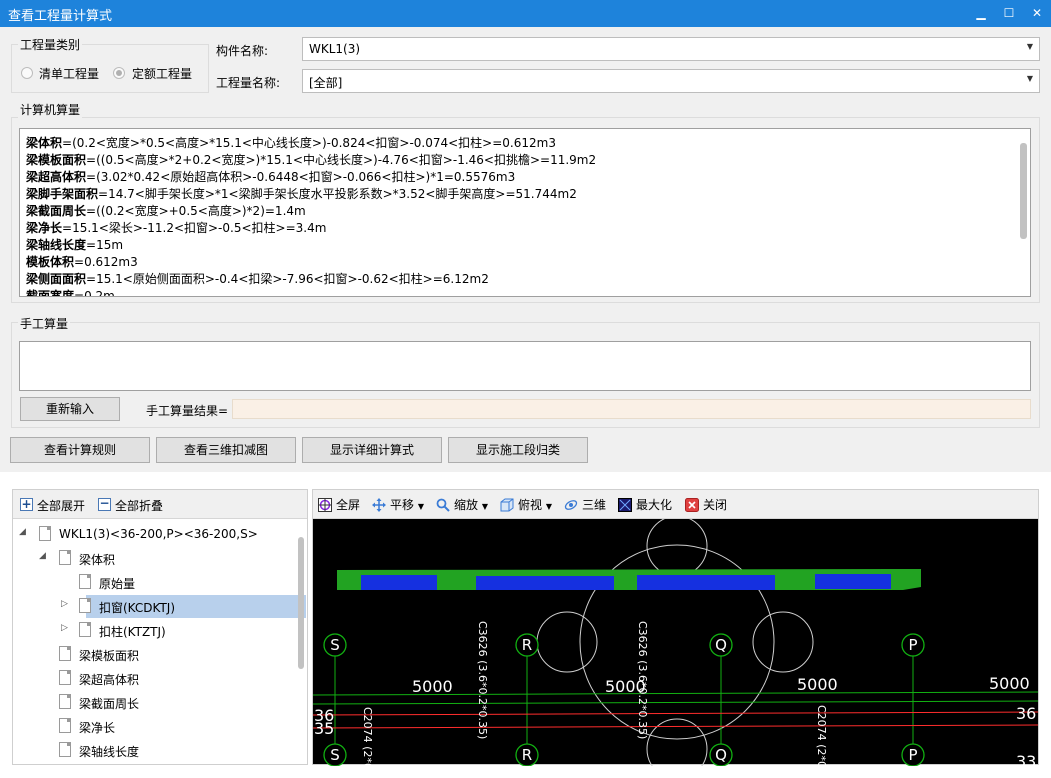 The image size is (1051, 778). Describe the element at coordinates (585, 504) in the screenshot. I see `threed-tool: 三维` at that location.